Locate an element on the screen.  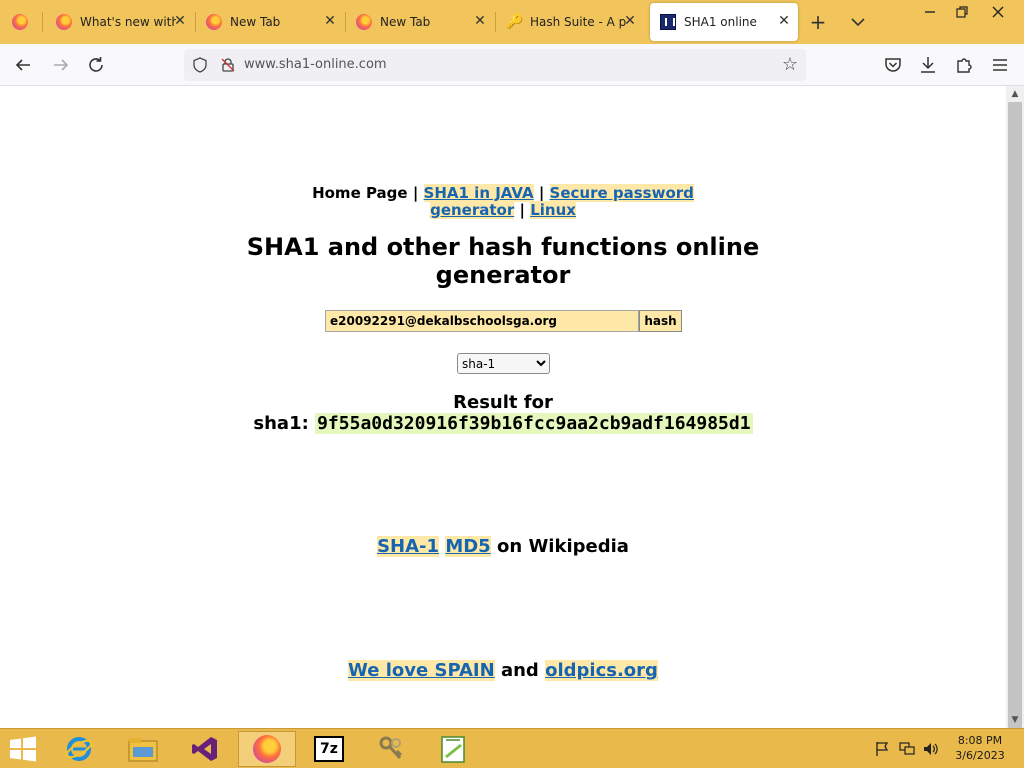
key-icon: 🔑 is located at coordinates (515, 22).